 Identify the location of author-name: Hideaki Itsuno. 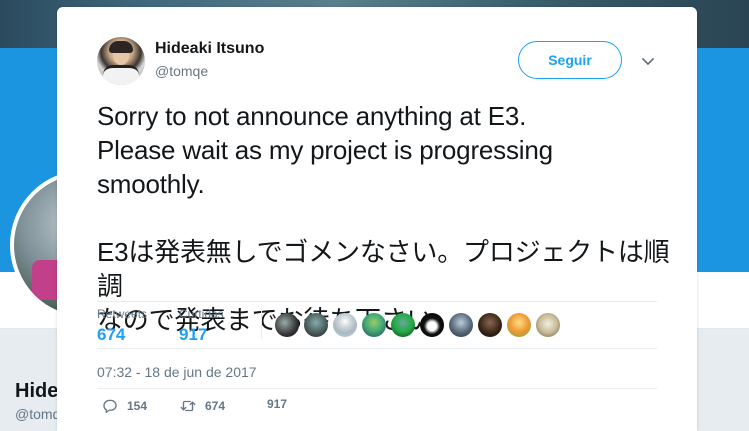
(209, 49).